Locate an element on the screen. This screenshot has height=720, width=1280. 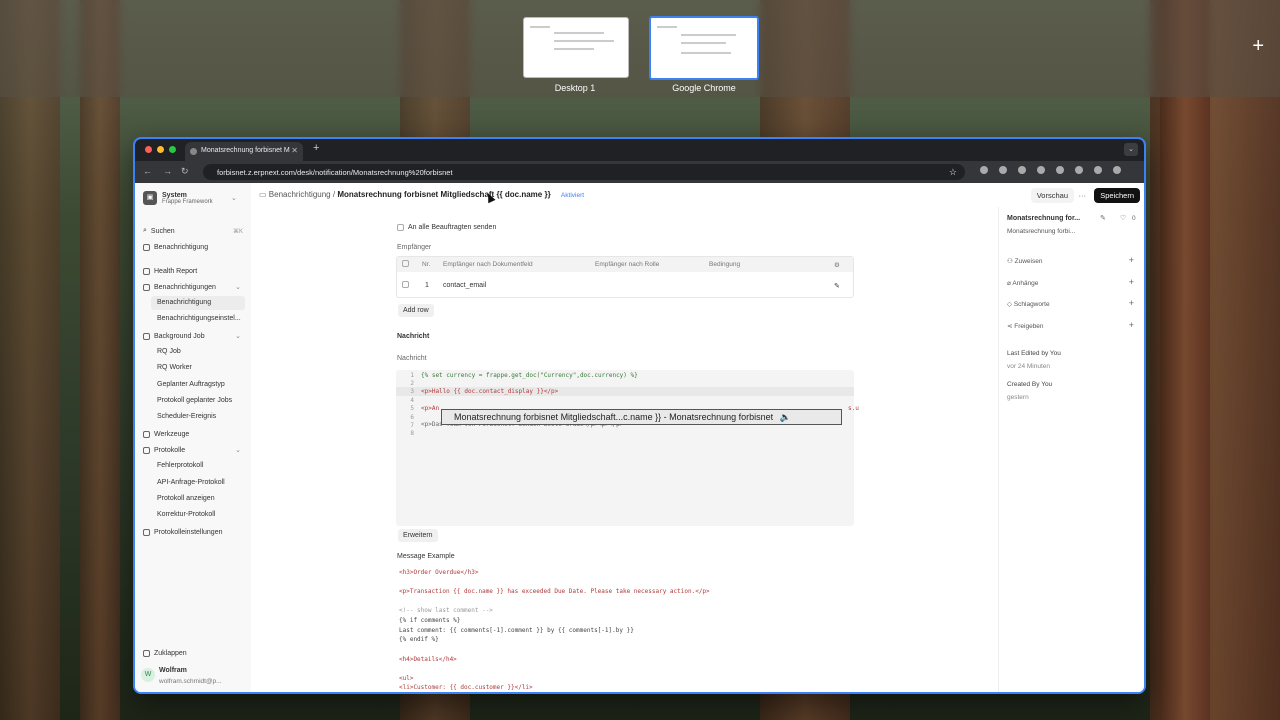
sidebar-subitem-geplanter-auftragstyp: Geplanter Auftragstyp is located at coordinates (191, 385).